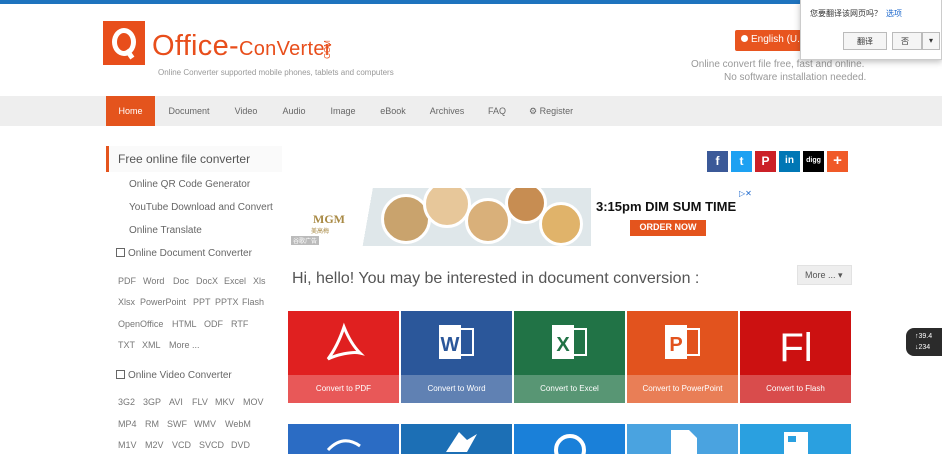 The width and height of the screenshot is (942, 454). Describe the element at coordinates (238, 424) in the screenshot. I see `video-format-link: WebM` at that location.